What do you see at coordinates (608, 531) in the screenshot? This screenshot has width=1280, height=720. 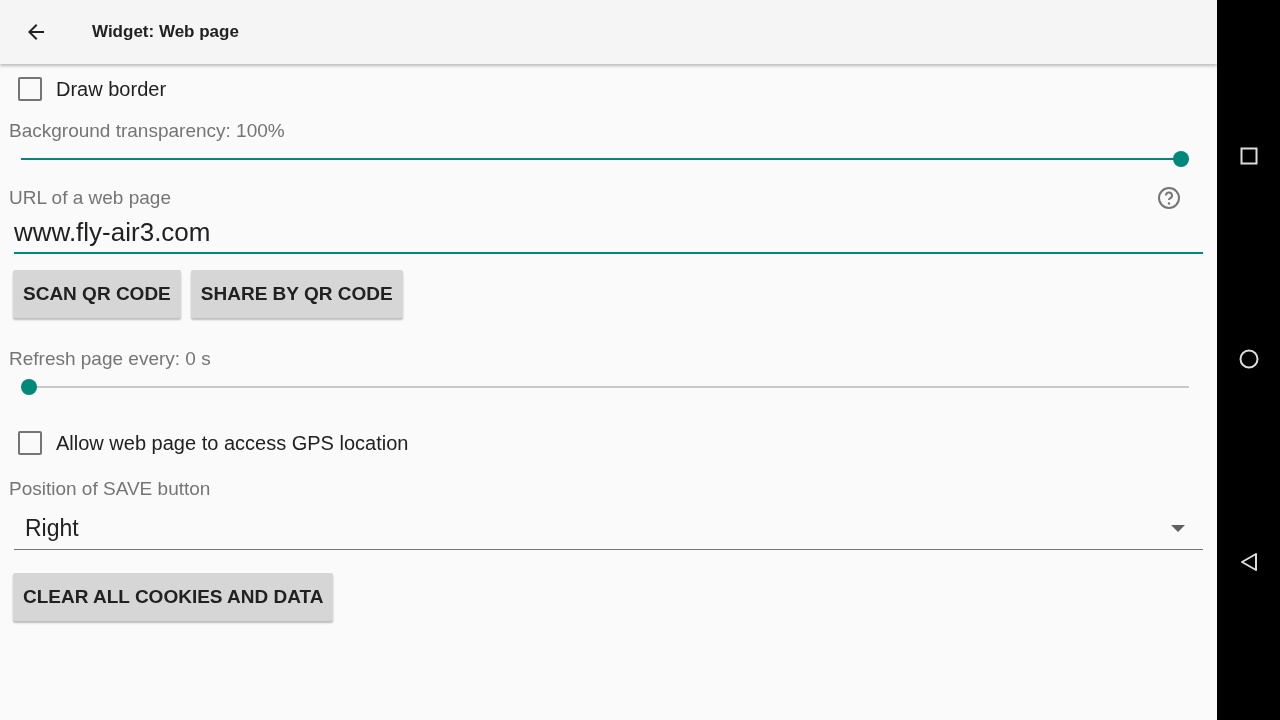 I see `position-dropdown: Right` at bounding box center [608, 531].